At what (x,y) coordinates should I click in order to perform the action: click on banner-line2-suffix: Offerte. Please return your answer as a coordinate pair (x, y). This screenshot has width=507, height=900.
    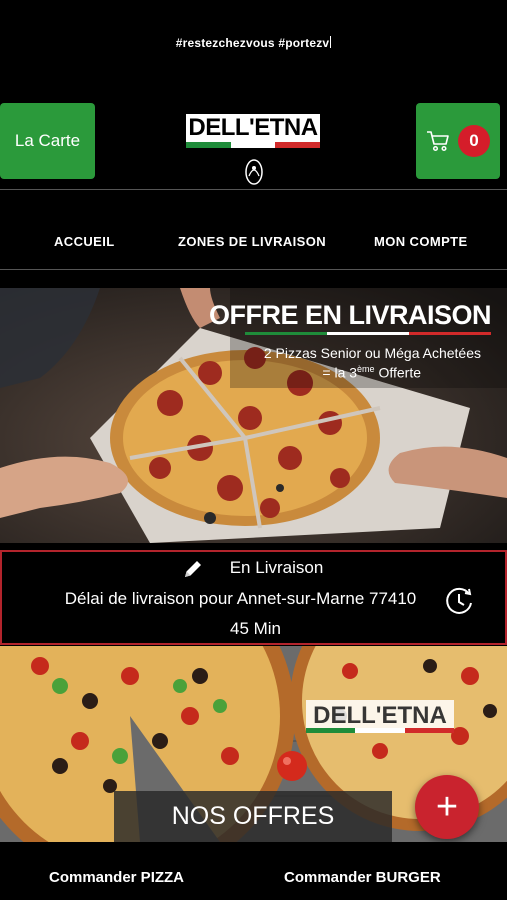
    Looking at the image, I should click on (397, 372).